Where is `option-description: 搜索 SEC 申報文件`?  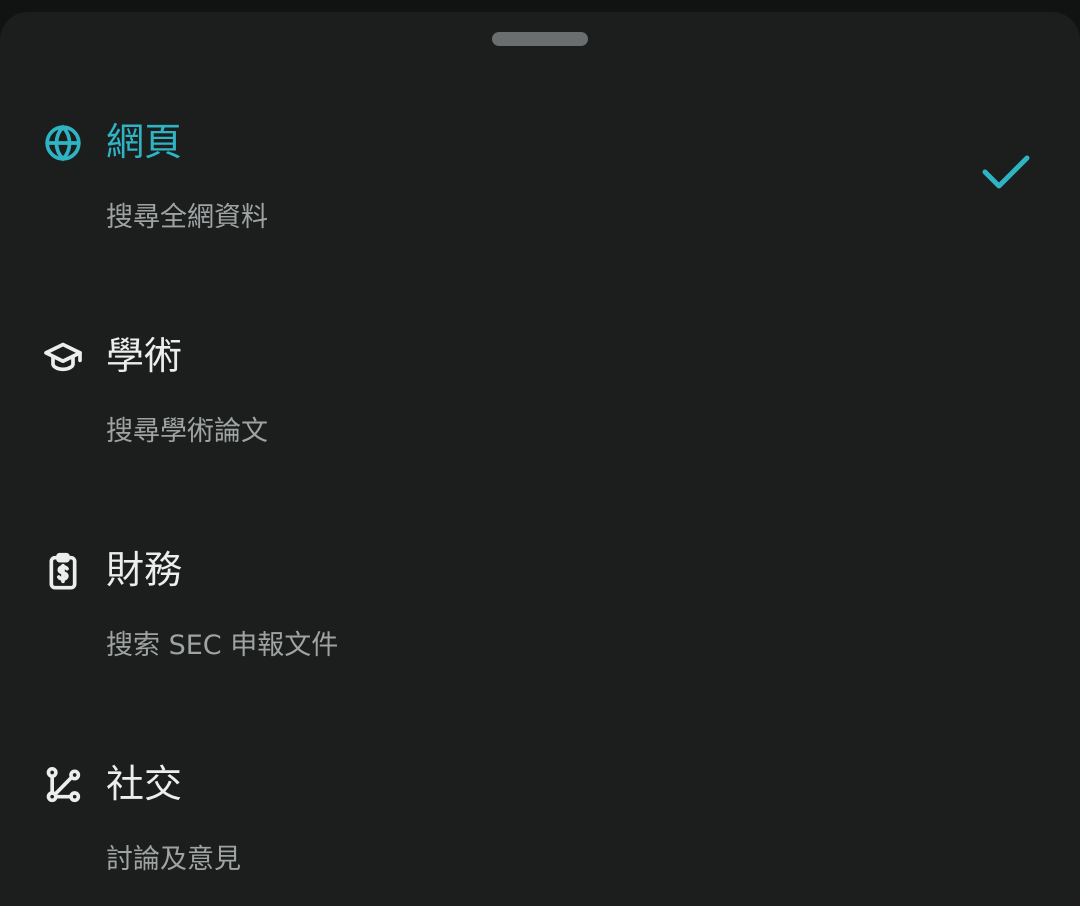
option-description: 搜索 SEC 申報文件 is located at coordinates (222, 645).